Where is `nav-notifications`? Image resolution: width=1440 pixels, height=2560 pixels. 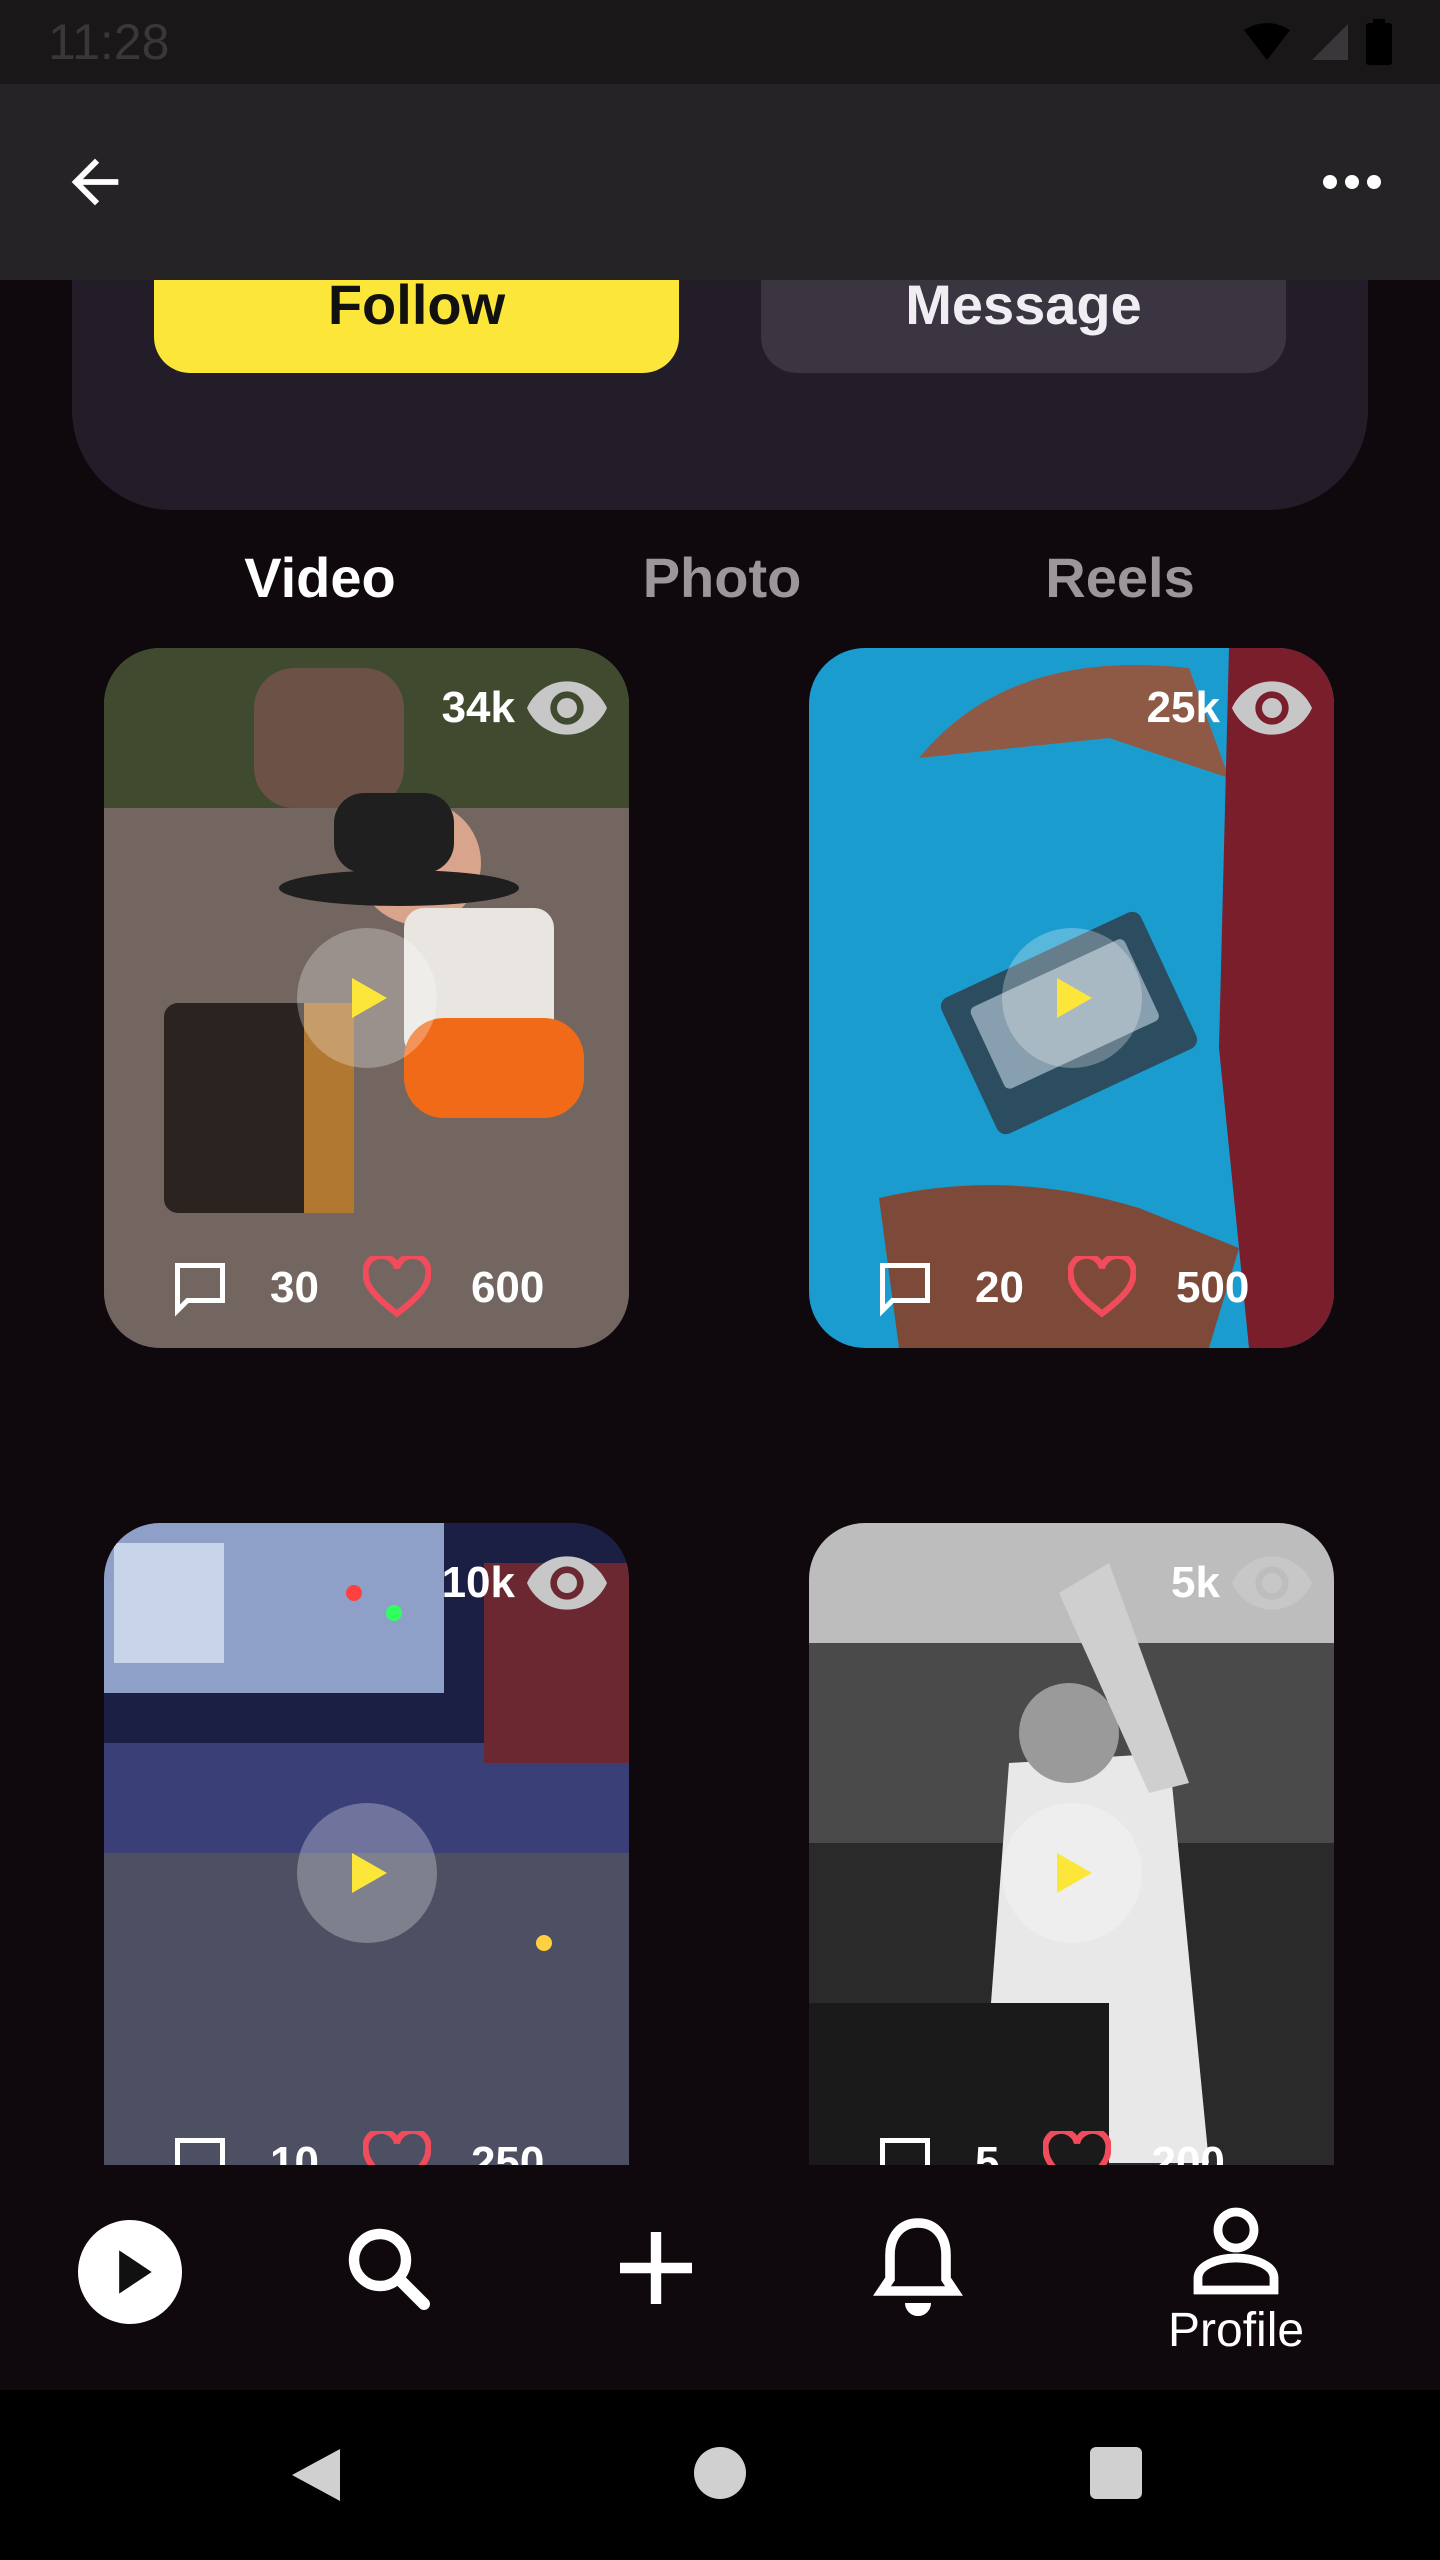
nav-notifications is located at coordinates (918, 2267).